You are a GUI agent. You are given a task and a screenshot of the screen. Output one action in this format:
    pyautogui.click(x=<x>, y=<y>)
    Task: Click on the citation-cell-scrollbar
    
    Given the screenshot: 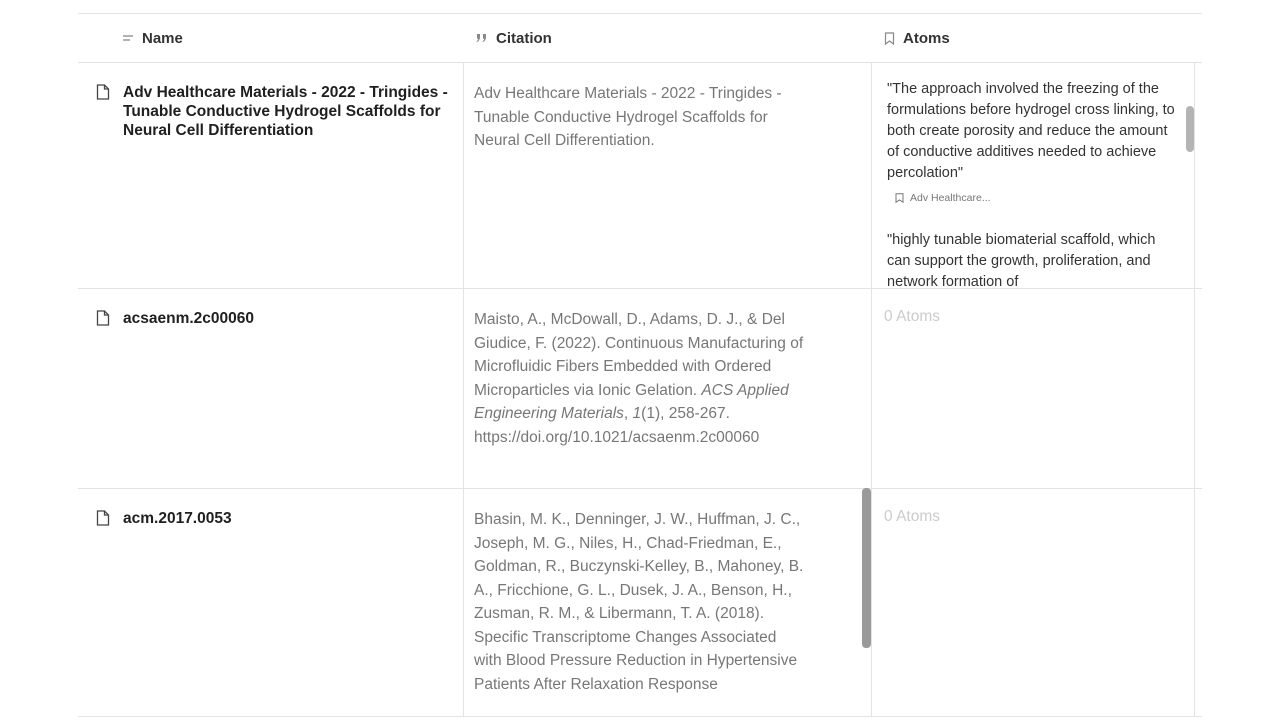 What is the action you would take?
    pyautogui.click(x=866, y=568)
    